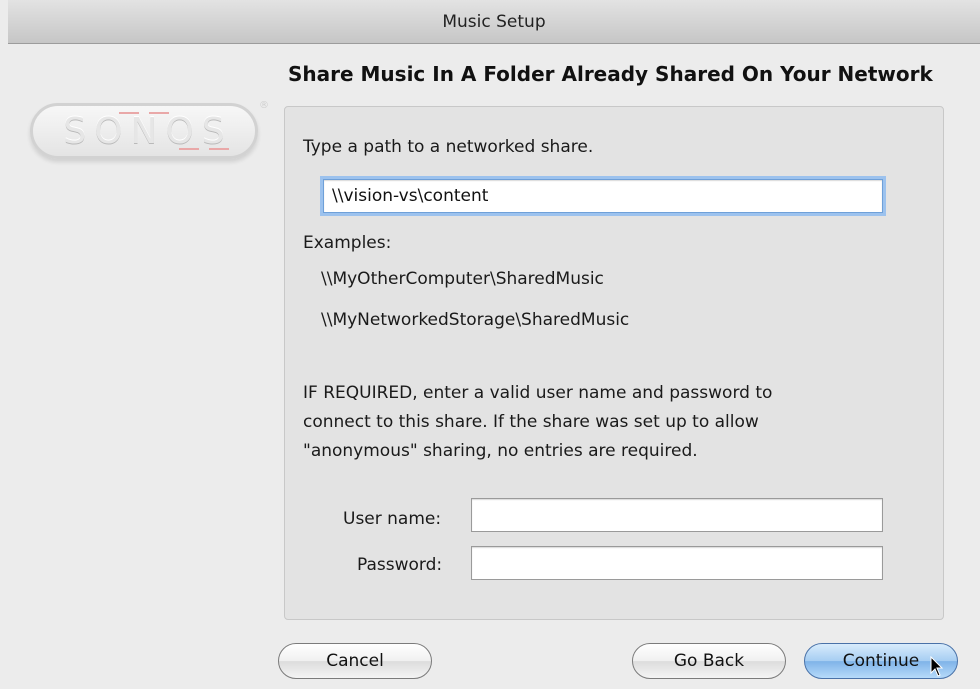  I want to click on window-title: Music Setup, so click(494, 21).